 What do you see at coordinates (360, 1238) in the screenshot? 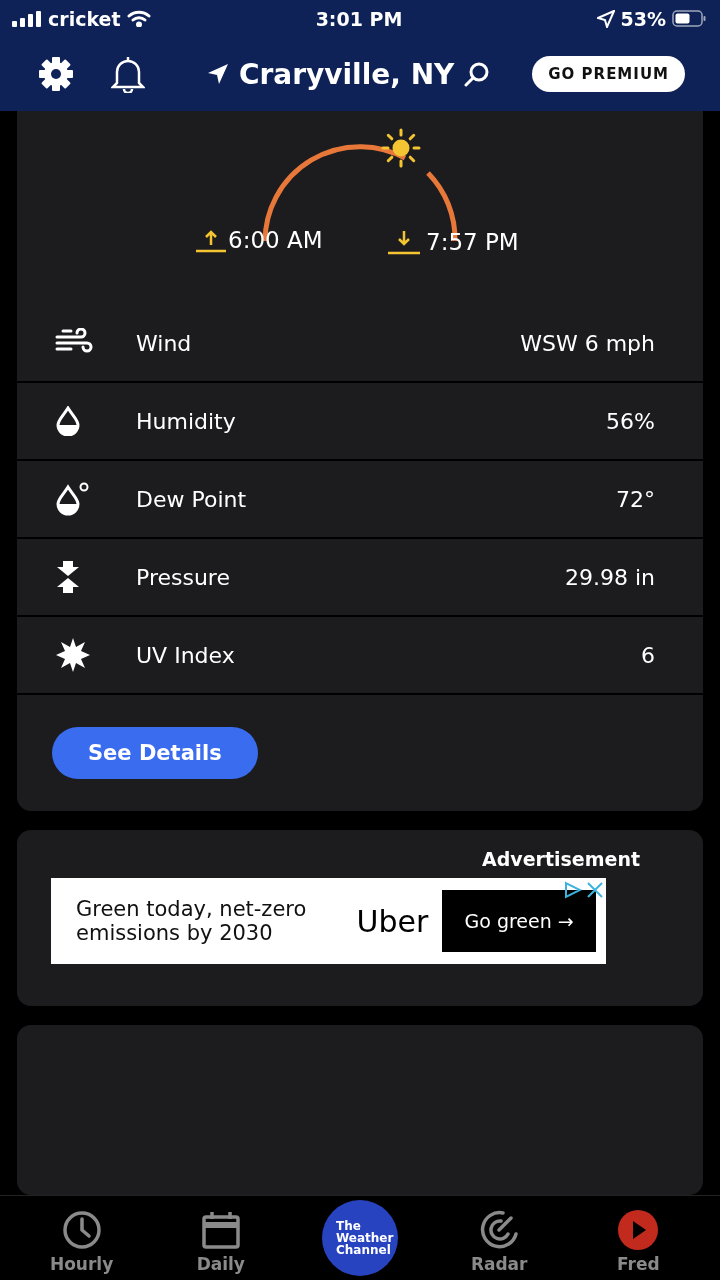
I see `weather-channel-logo: The Weather Channel` at bounding box center [360, 1238].